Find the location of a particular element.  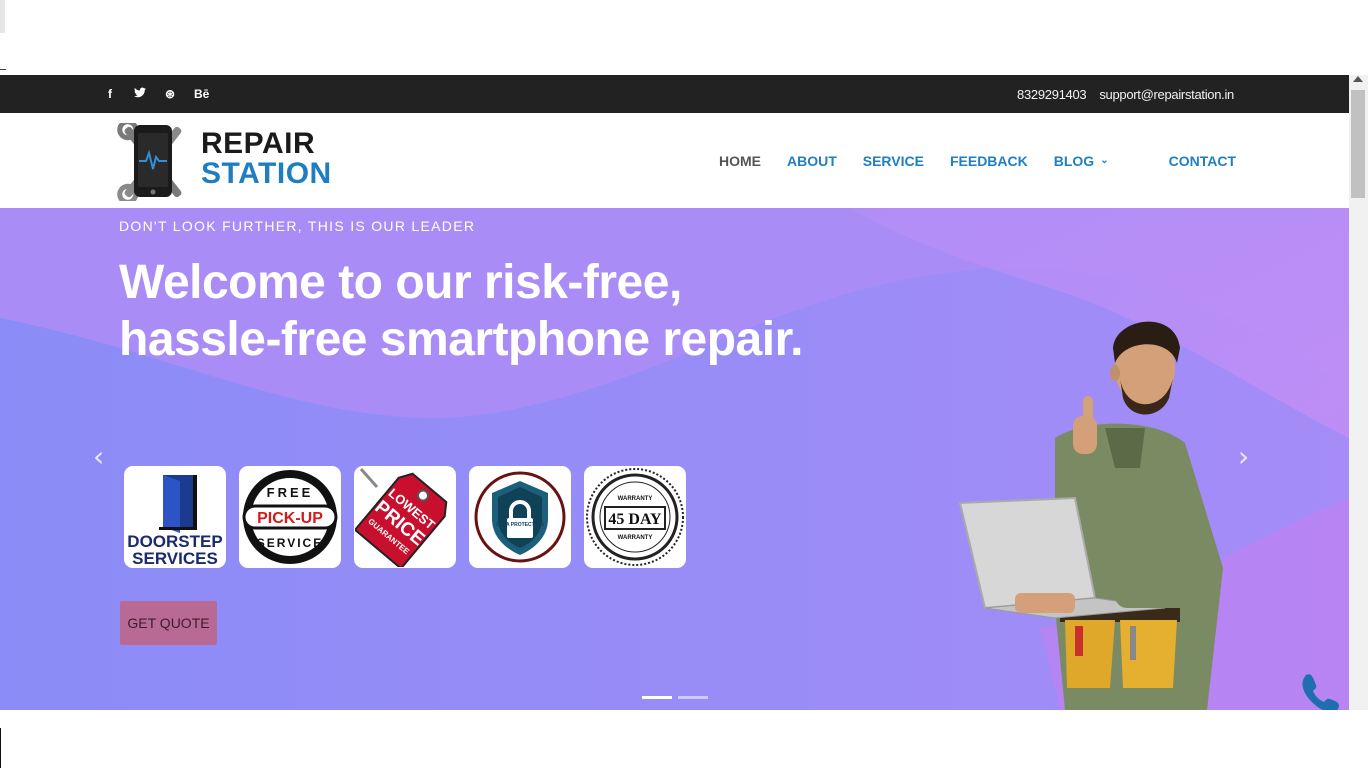

pickup-seal-icon: PICK-UP FREE SERVICE is located at coordinates (290, 517).